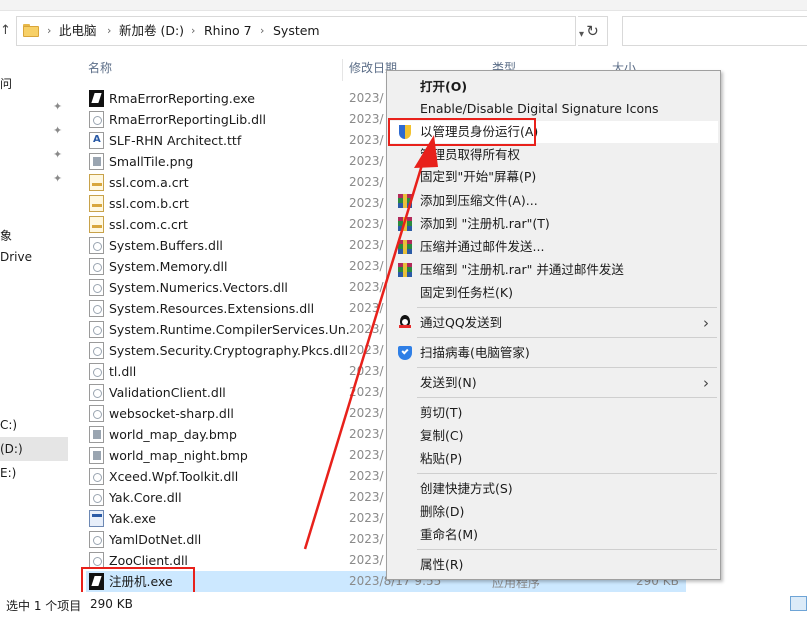  Describe the element at coordinates (553, 436) in the screenshot. I see `menu-item-copy: 复制(C)` at that location.